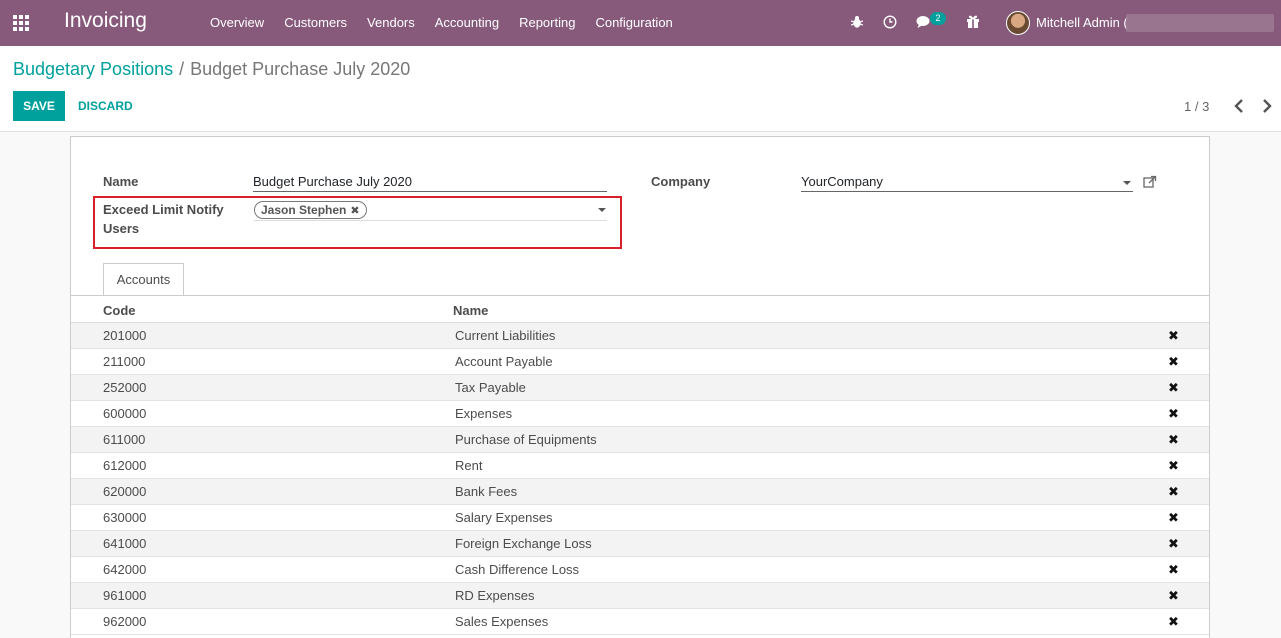 The image size is (1281, 638). What do you see at coordinates (125, 413) in the screenshot?
I see `account-code: 600000` at bounding box center [125, 413].